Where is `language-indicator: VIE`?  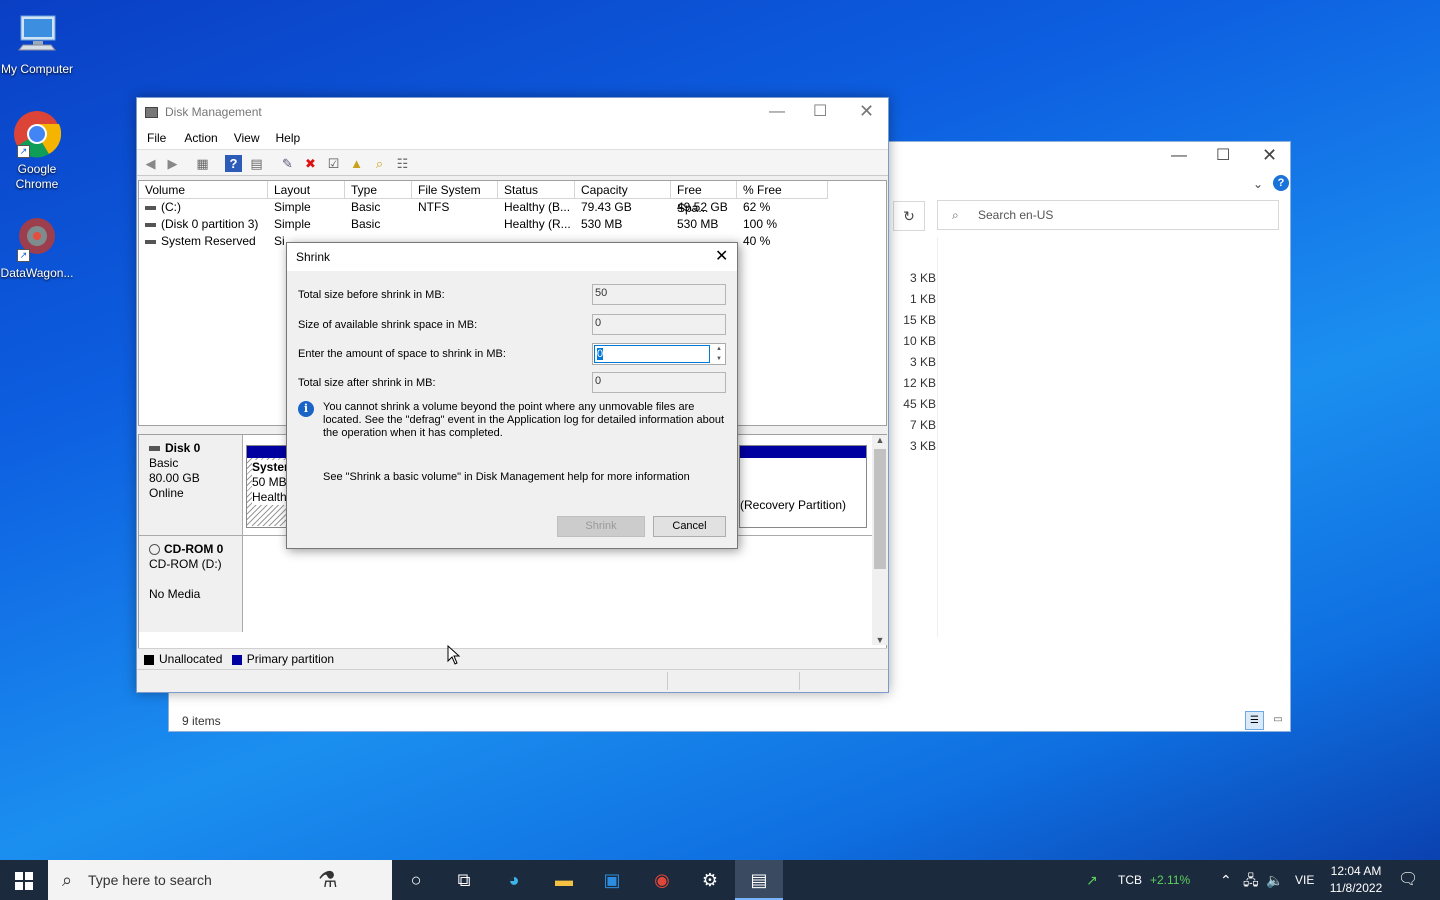 language-indicator: VIE is located at coordinates (1304, 880).